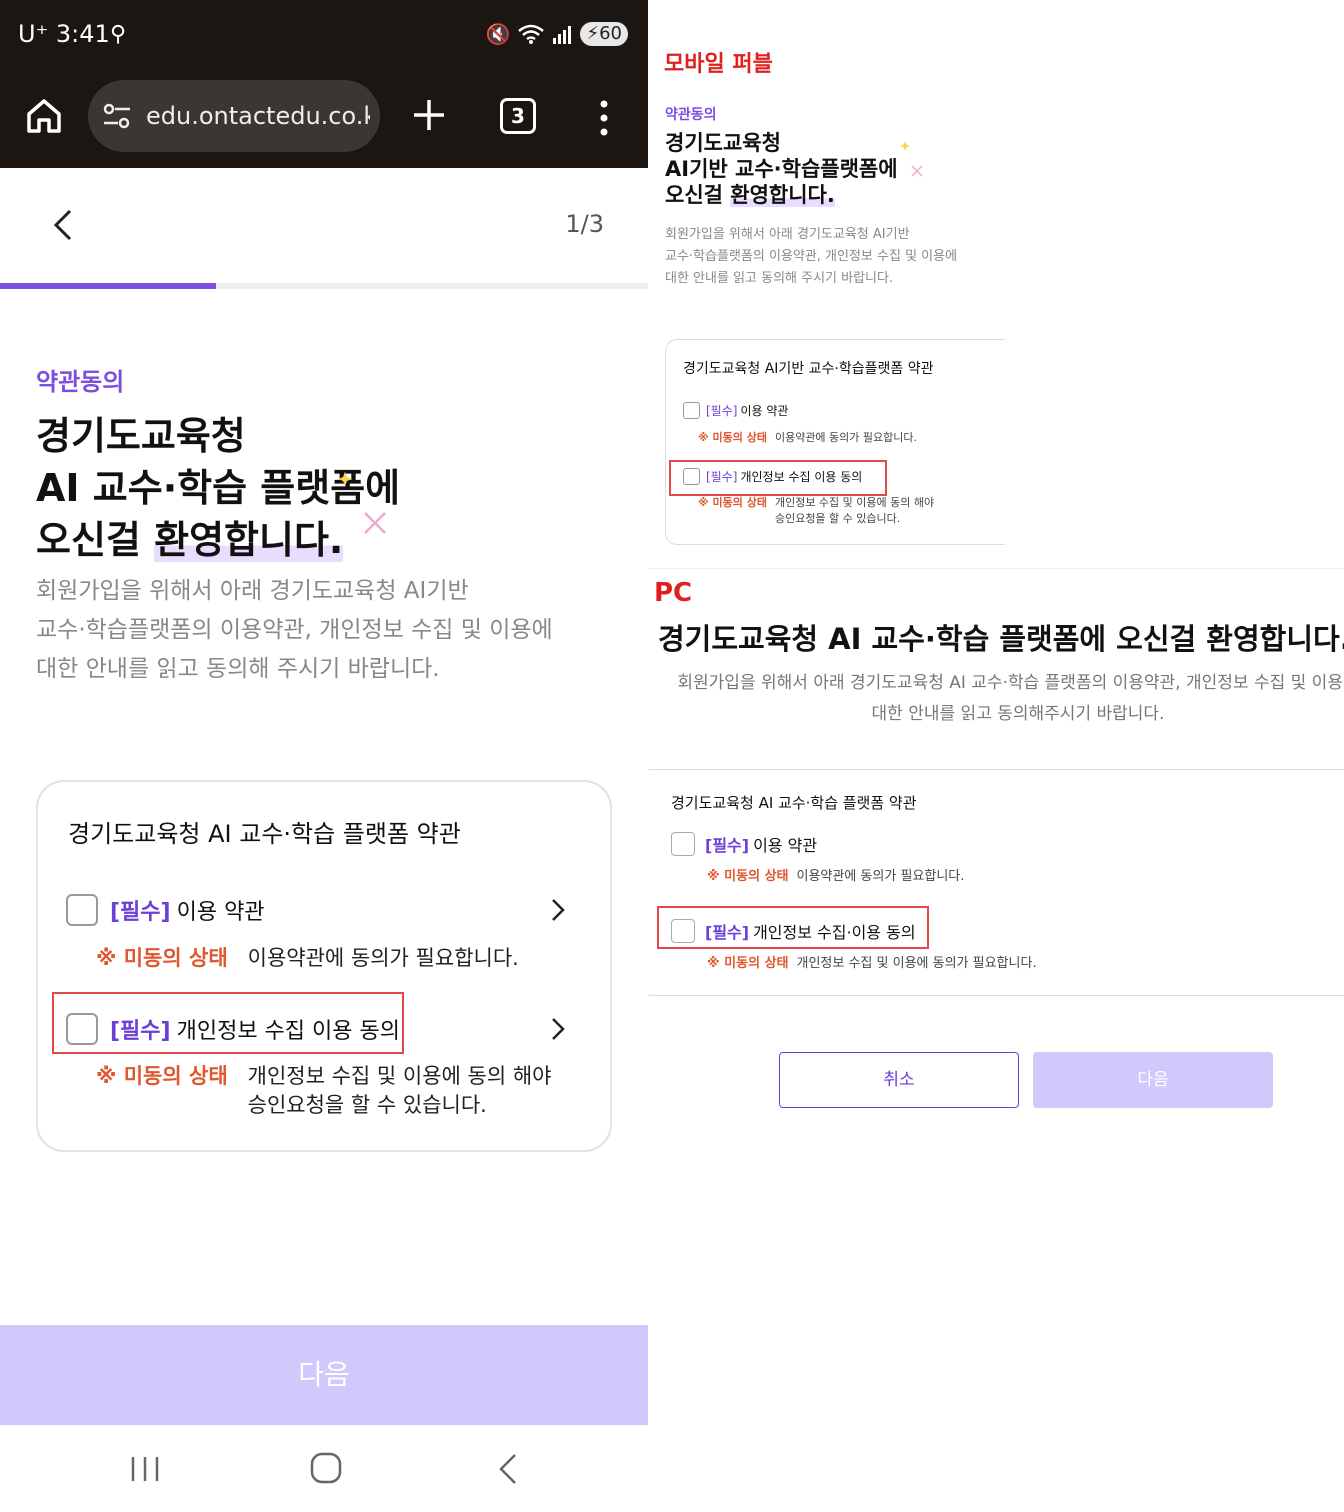 The width and height of the screenshot is (1344, 1512). Describe the element at coordinates (258, 116) in the screenshot. I see `url-text: edu.ontactedu.co.kr` at that location.